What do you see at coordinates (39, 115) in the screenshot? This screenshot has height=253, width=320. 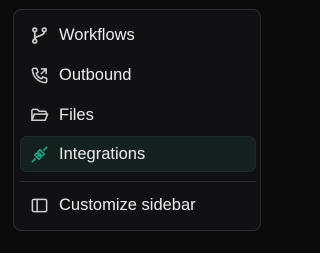 I see `folder-open-icon` at bounding box center [39, 115].